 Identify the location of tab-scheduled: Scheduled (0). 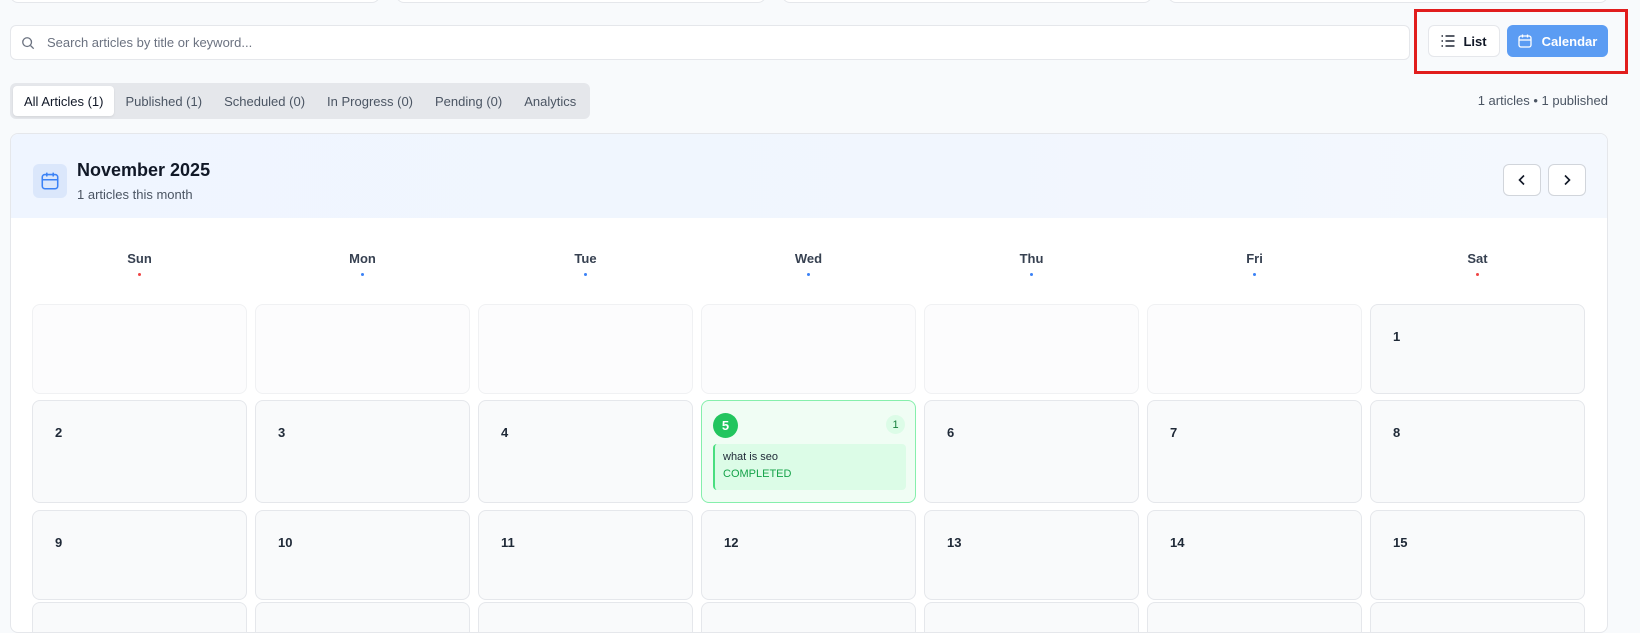
(264, 101).